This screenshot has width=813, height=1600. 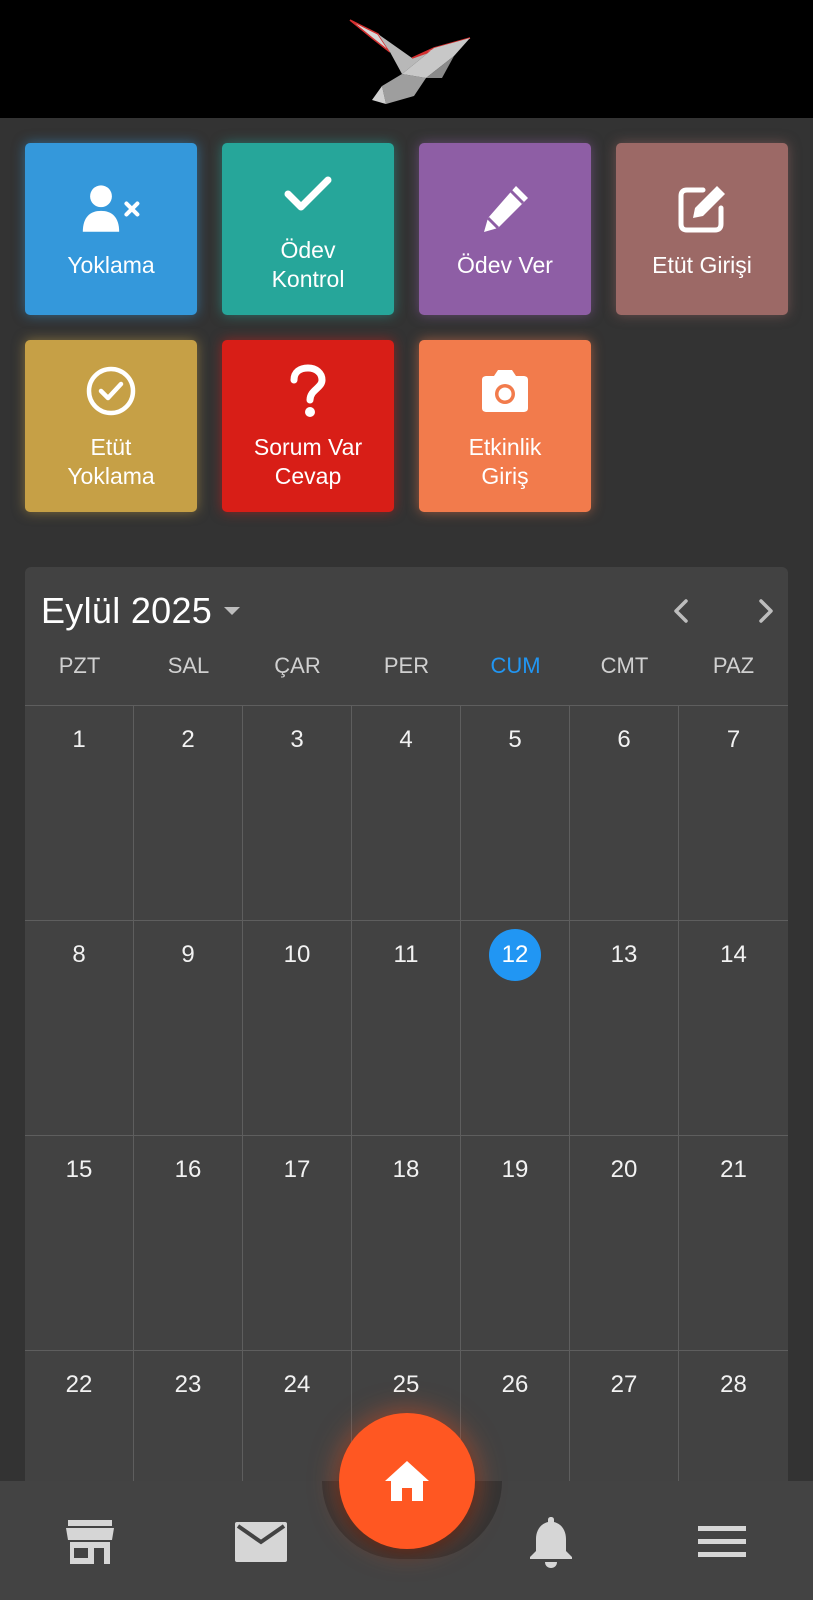 I want to click on today-day-number: 12, so click(x=515, y=955).